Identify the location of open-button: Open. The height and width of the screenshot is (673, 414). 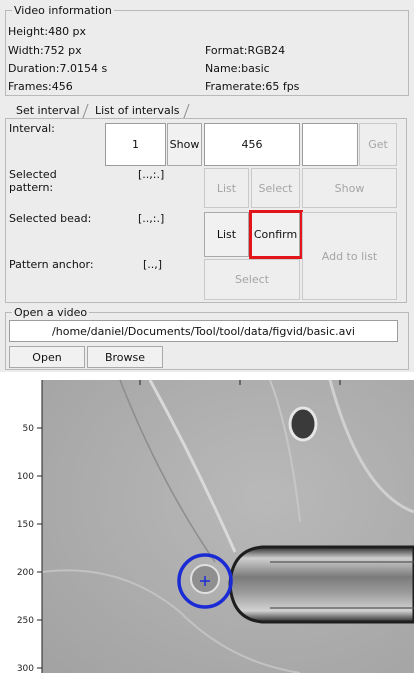
(47, 357).